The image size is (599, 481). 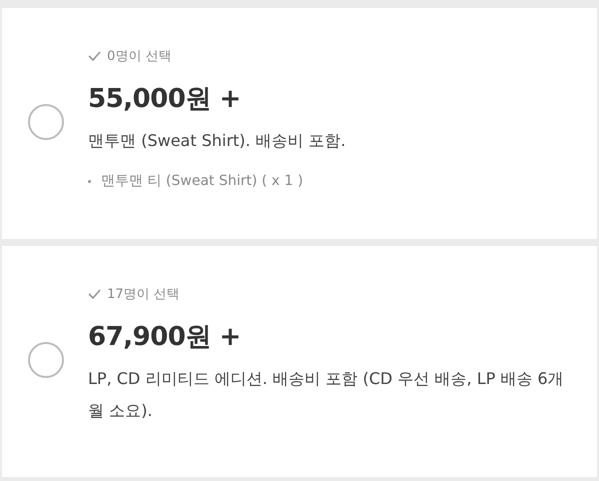 I want to click on price: 55,000원 +, so click(x=165, y=99).